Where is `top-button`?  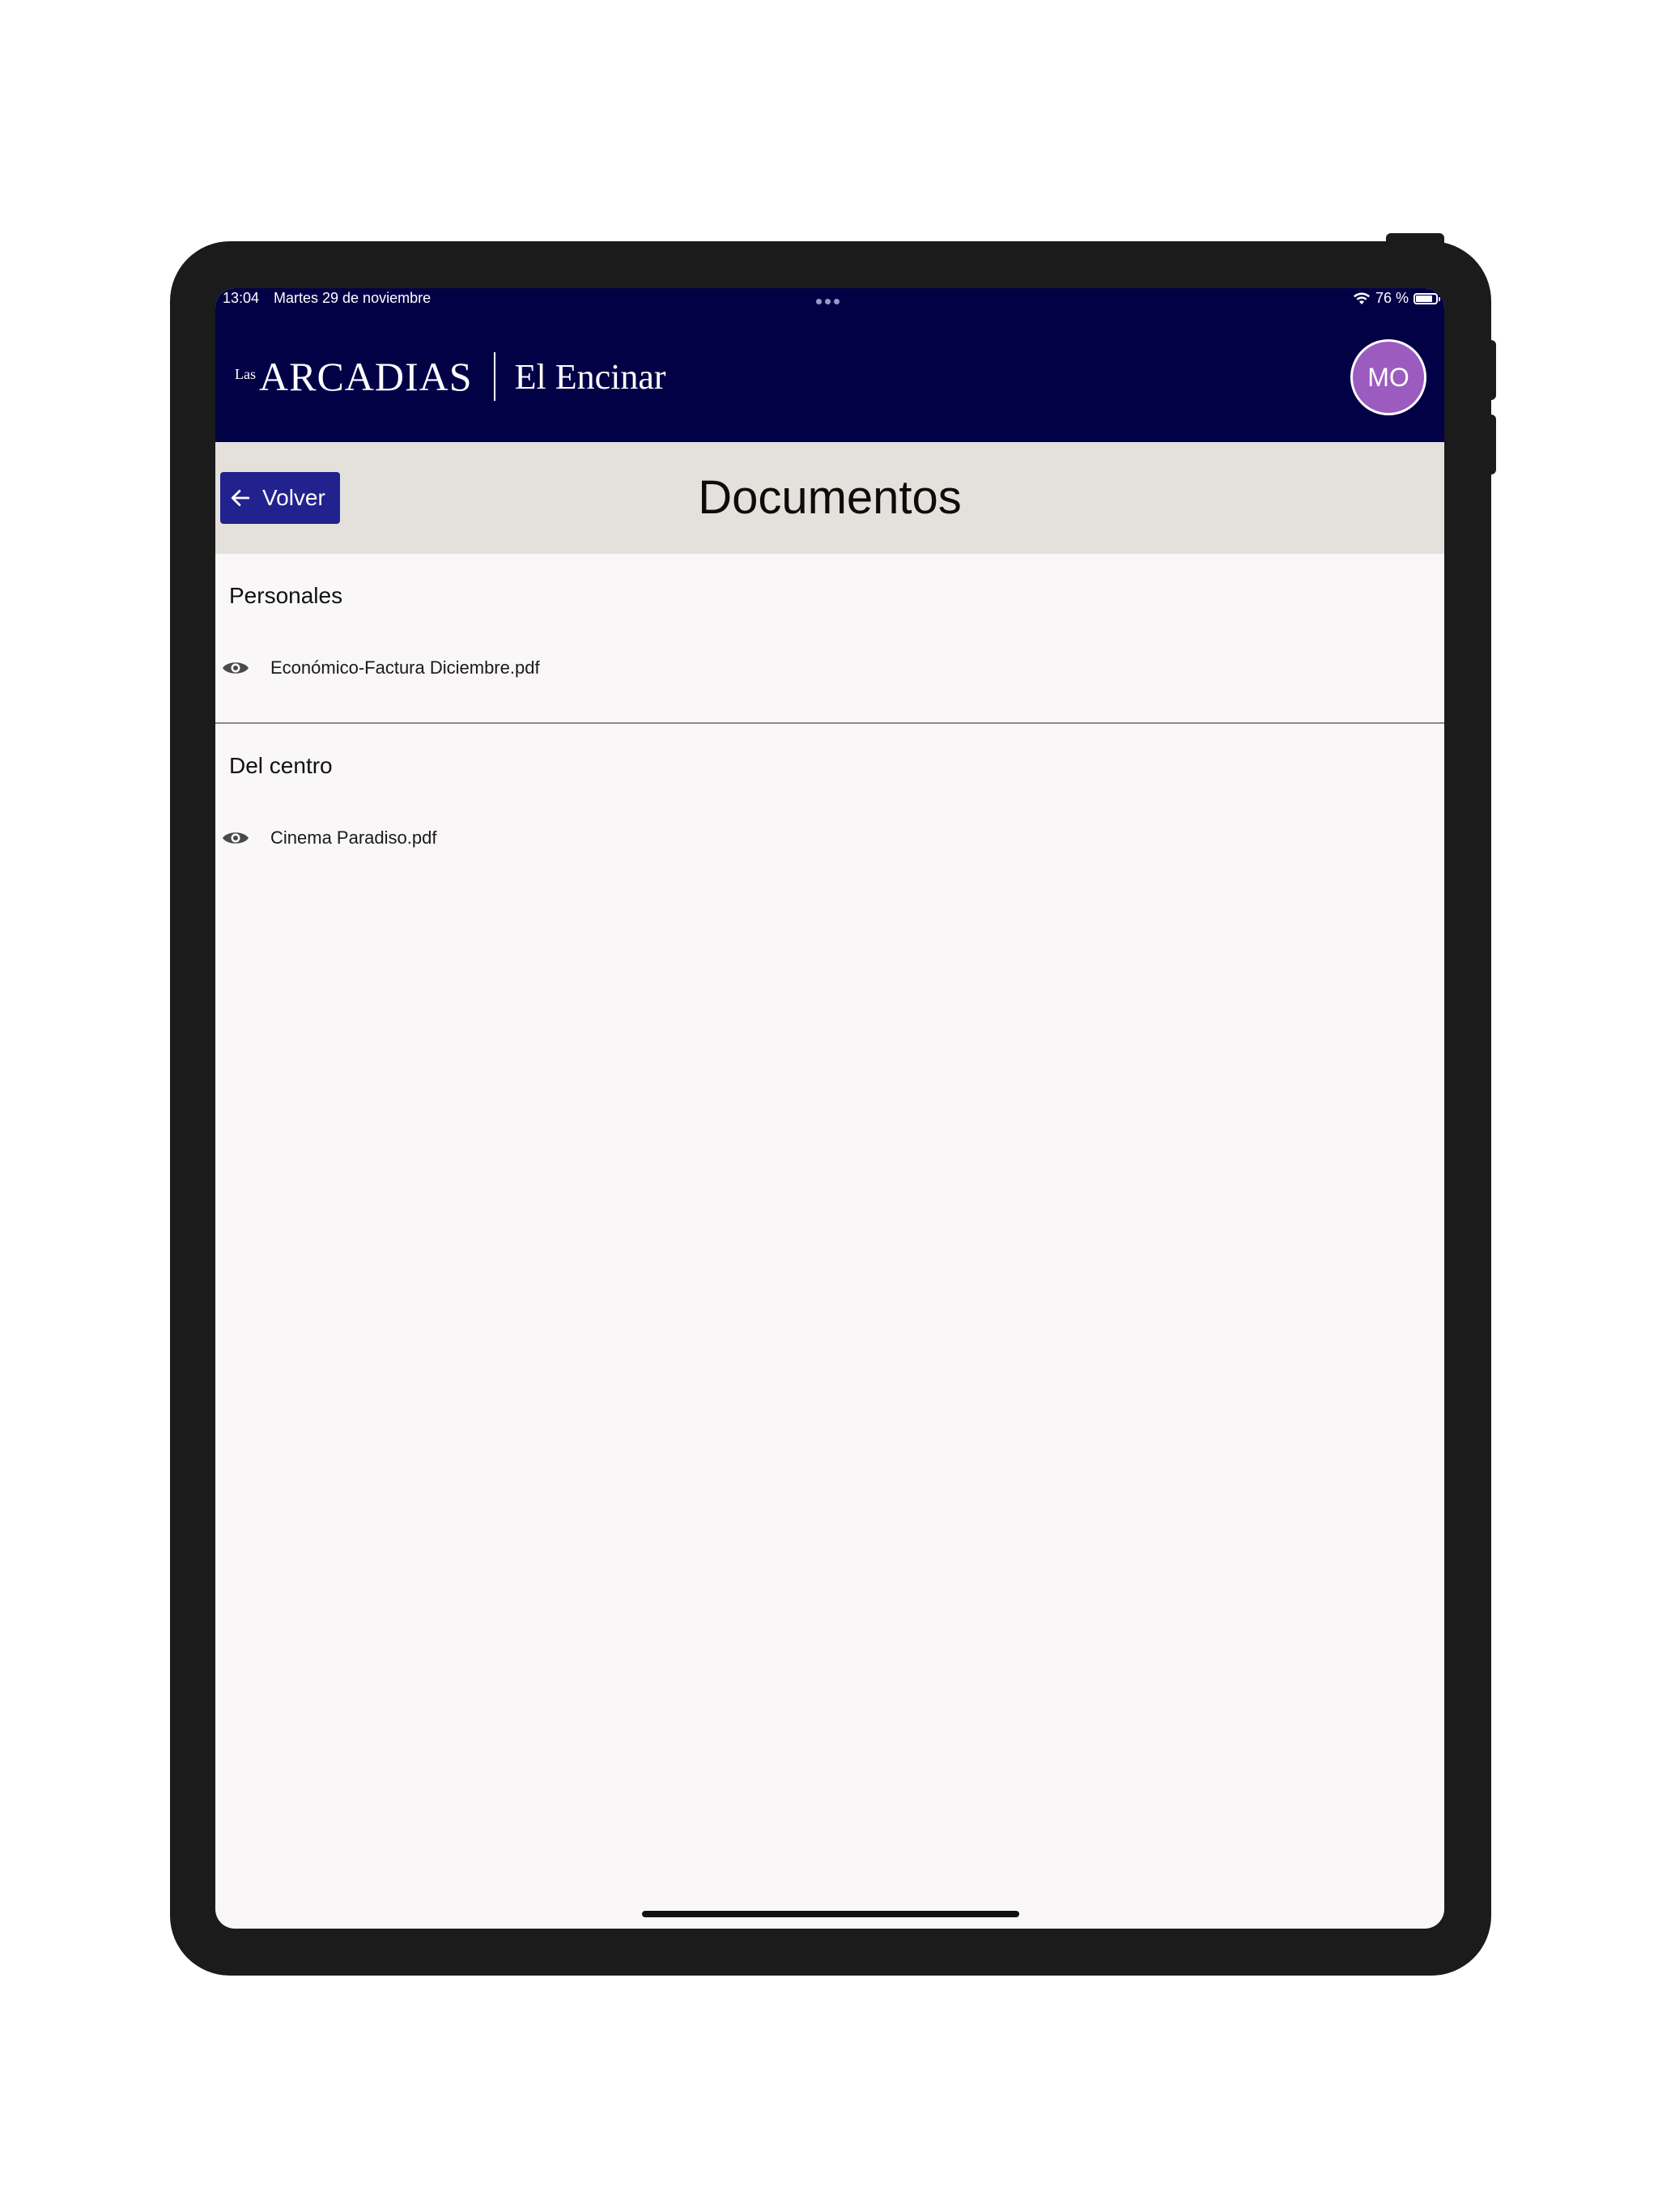
top-button is located at coordinates (1415, 239).